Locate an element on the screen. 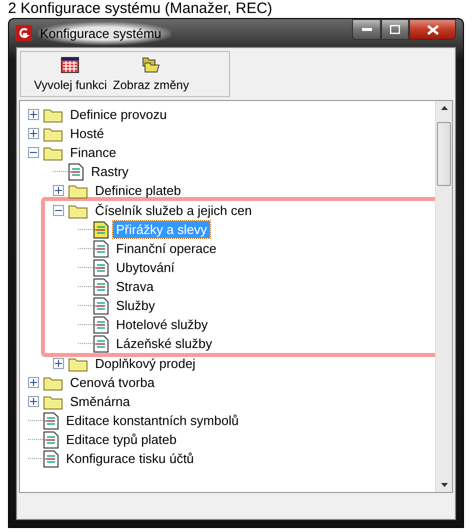 The height and width of the screenshot is (532, 472). maximize-button is located at coordinates (395, 29).